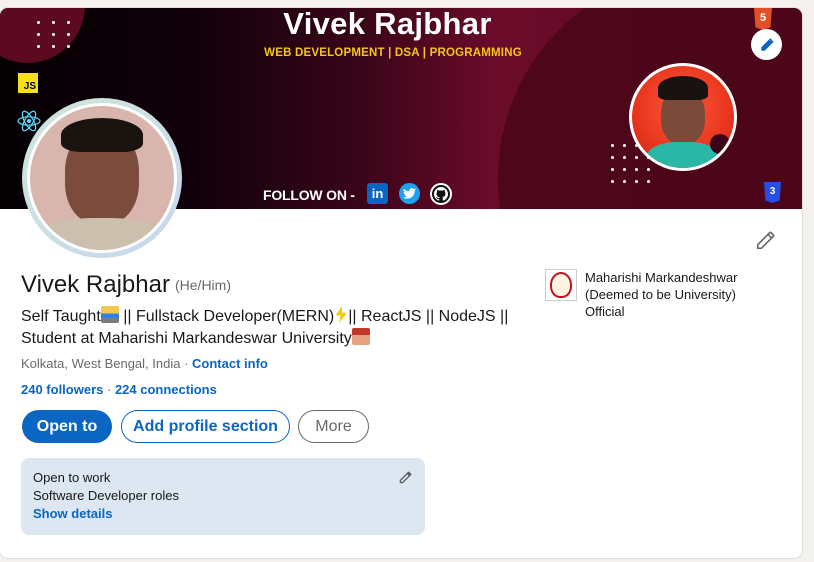  Describe the element at coordinates (109, 314) in the screenshot. I see `technologist-emoji-icon` at that location.